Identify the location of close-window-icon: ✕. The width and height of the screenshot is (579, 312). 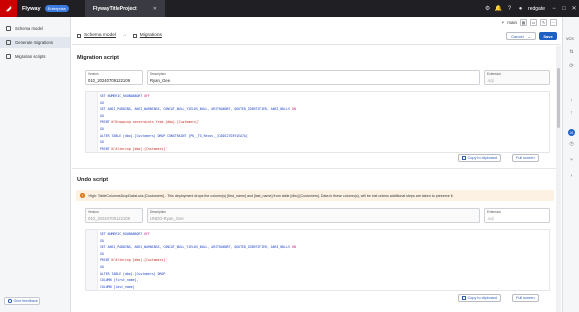
(574, 8).